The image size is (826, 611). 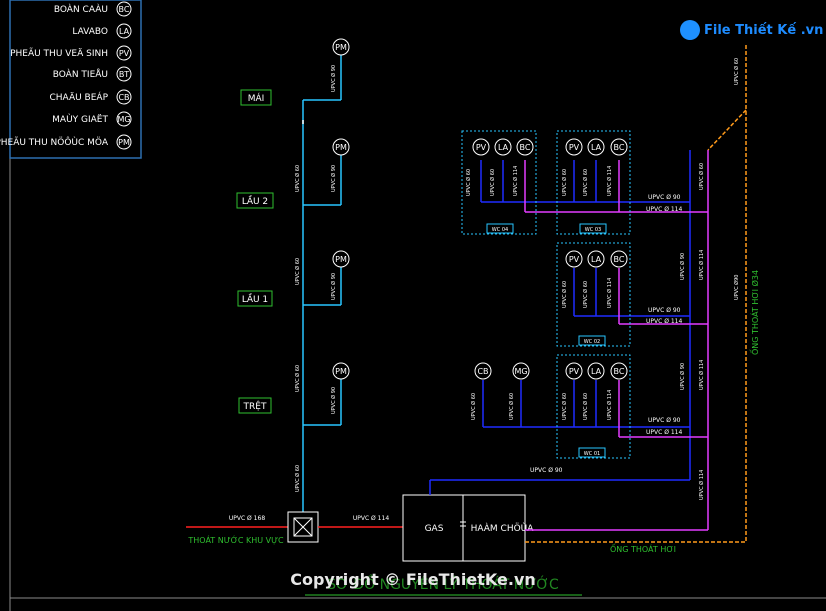 What do you see at coordinates (727, 130) in the screenshot?
I see `vent-connector` at bounding box center [727, 130].